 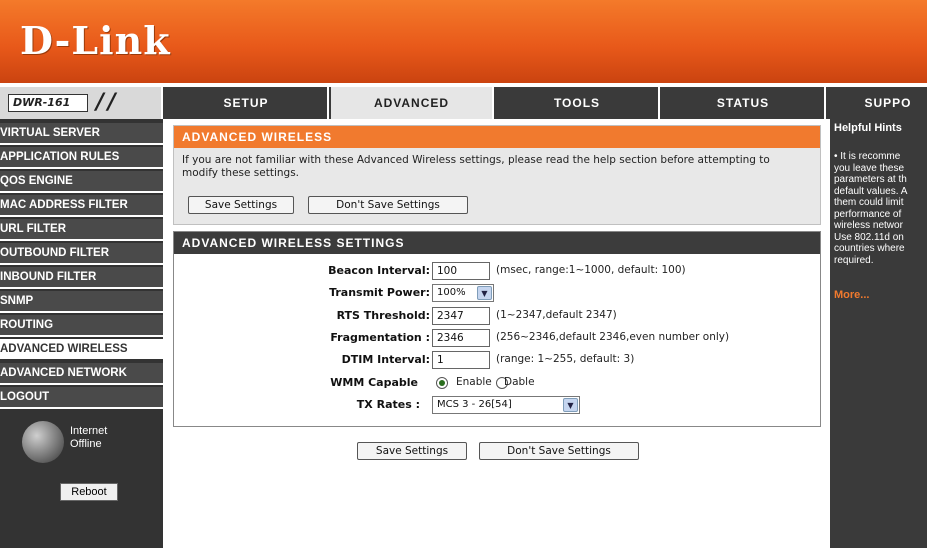 What do you see at coordinates (64, 349) in the screenshot?
I see `sidebar-item-label: ADVANCED WIRELESS` at bounding box center [64, 349].